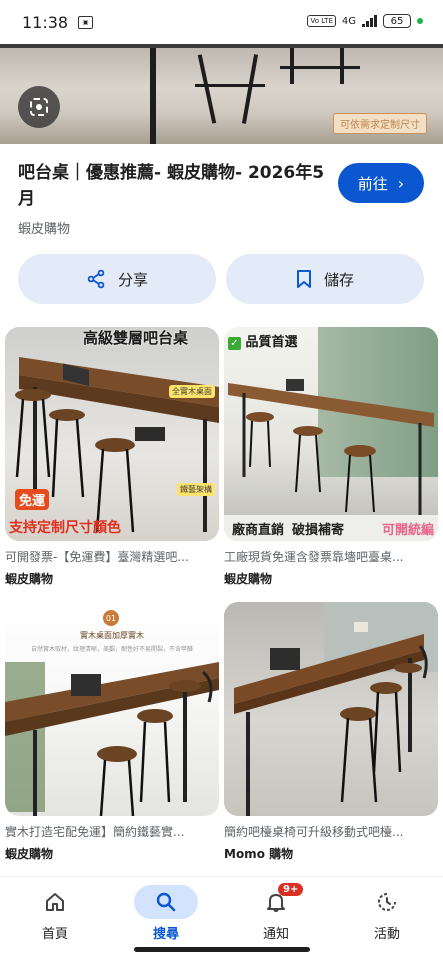  I want to click on save-button: 儲存, so click(325, 279).